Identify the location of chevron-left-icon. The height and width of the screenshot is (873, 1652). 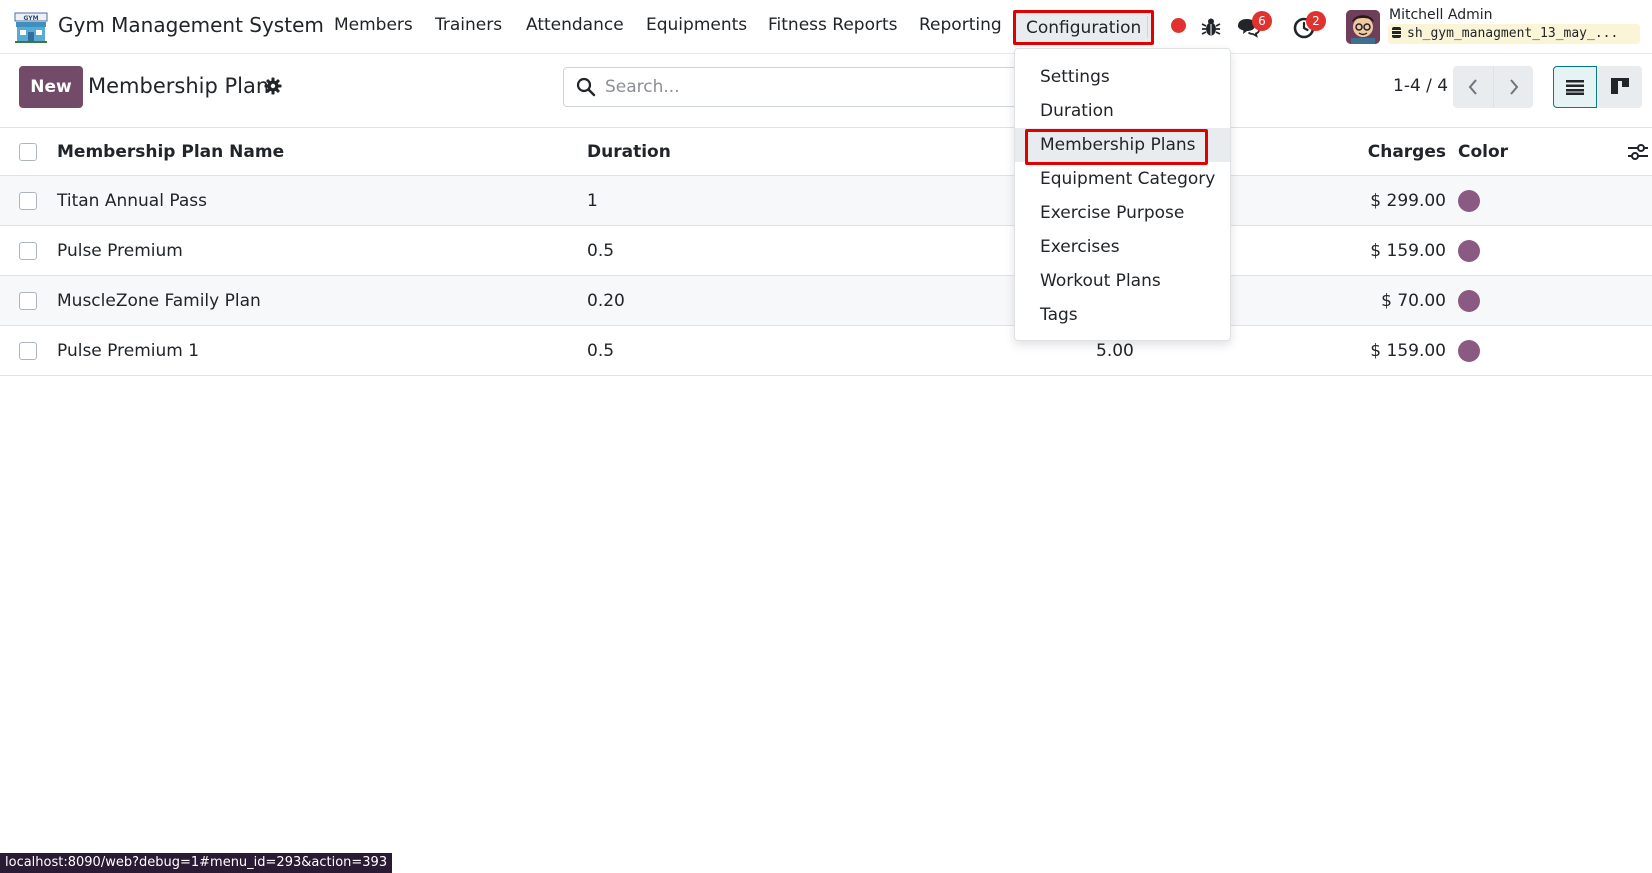
(1472, 87).